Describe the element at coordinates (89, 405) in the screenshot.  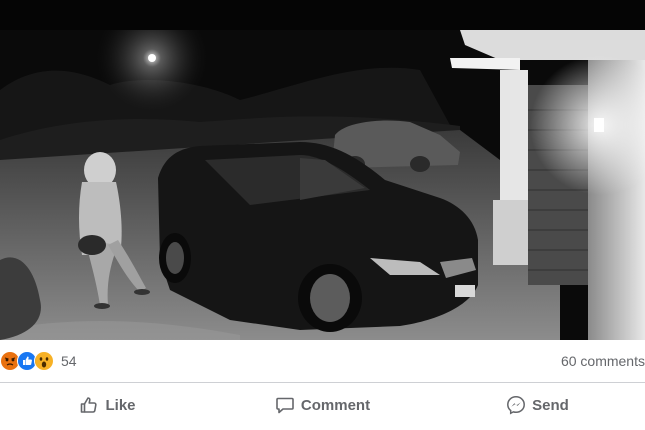
I see `thumbs-up-icon` at that location.